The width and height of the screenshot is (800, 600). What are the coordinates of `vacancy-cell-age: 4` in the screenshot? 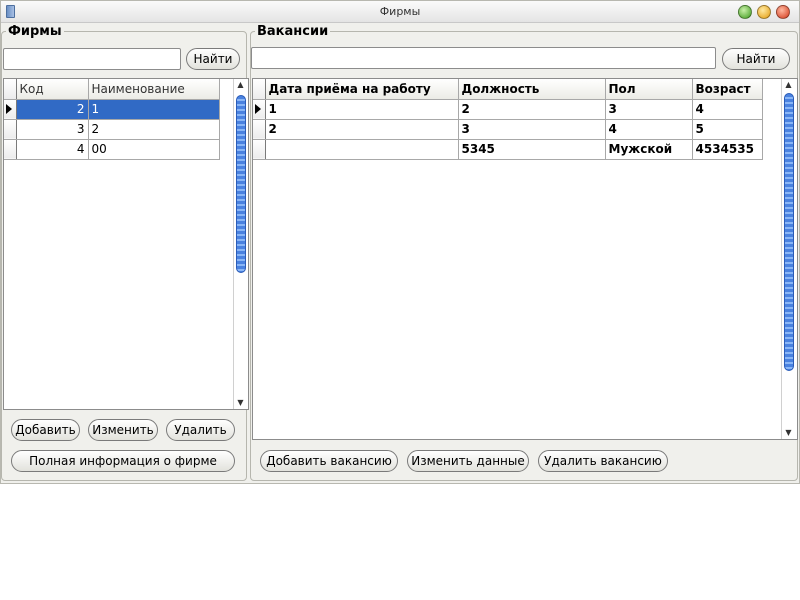 It's located at (727, 109).